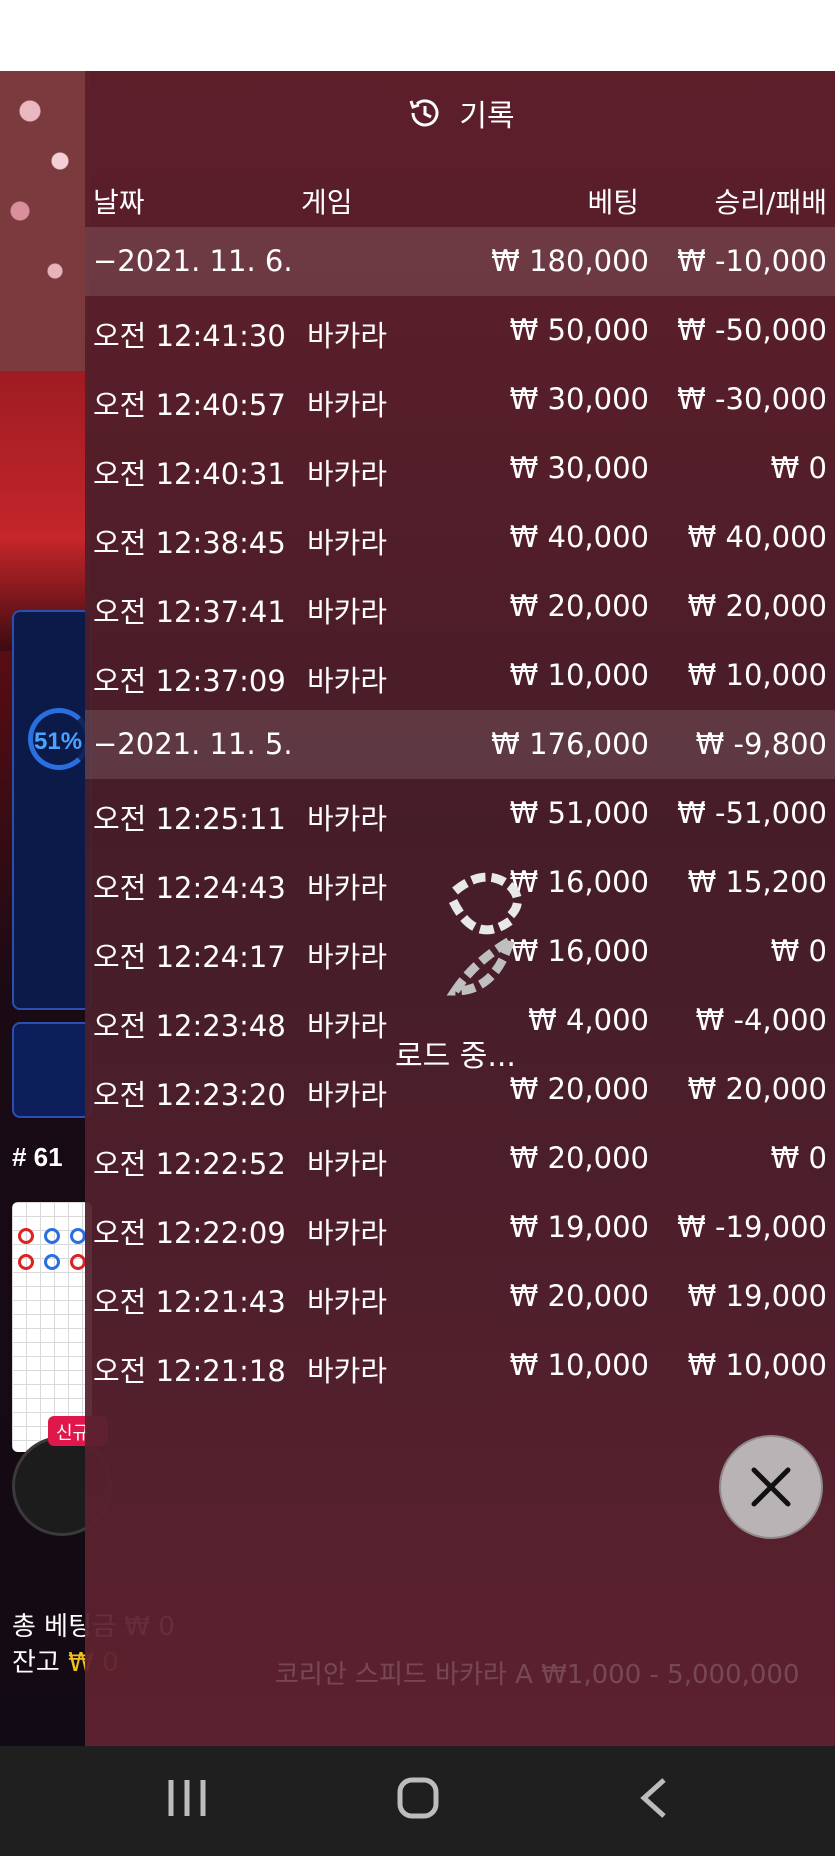  Describe the element at coordinates (579, 330) in the screenshot. I see `row-bet: ₩ 50,000` at that location.